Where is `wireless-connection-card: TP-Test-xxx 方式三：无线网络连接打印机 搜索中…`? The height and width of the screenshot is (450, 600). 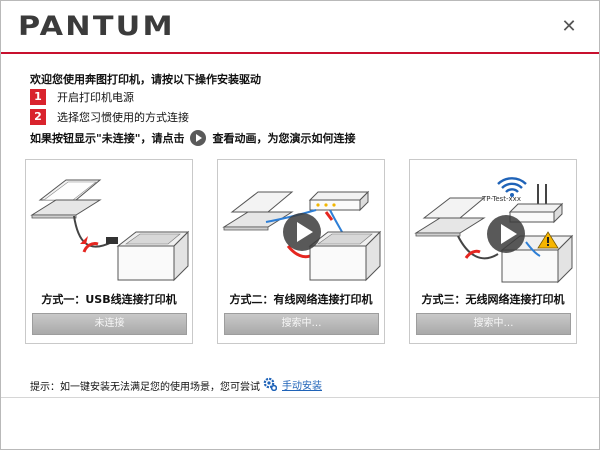 wireless-connection-card: TP-Test-xxx 方式三：无线网络连接打印机 搜索中… is located at coordinates (493, 251).